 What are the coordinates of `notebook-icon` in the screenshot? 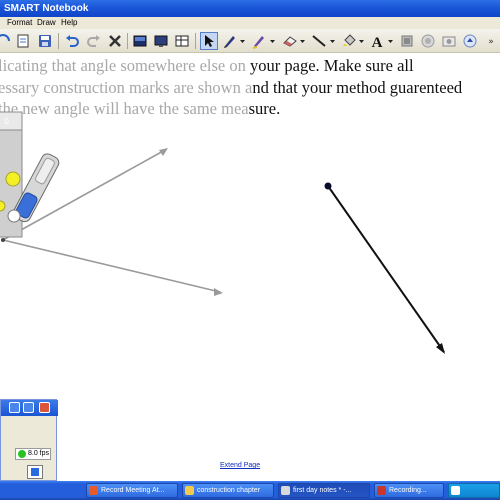 It's located at (285, 490).